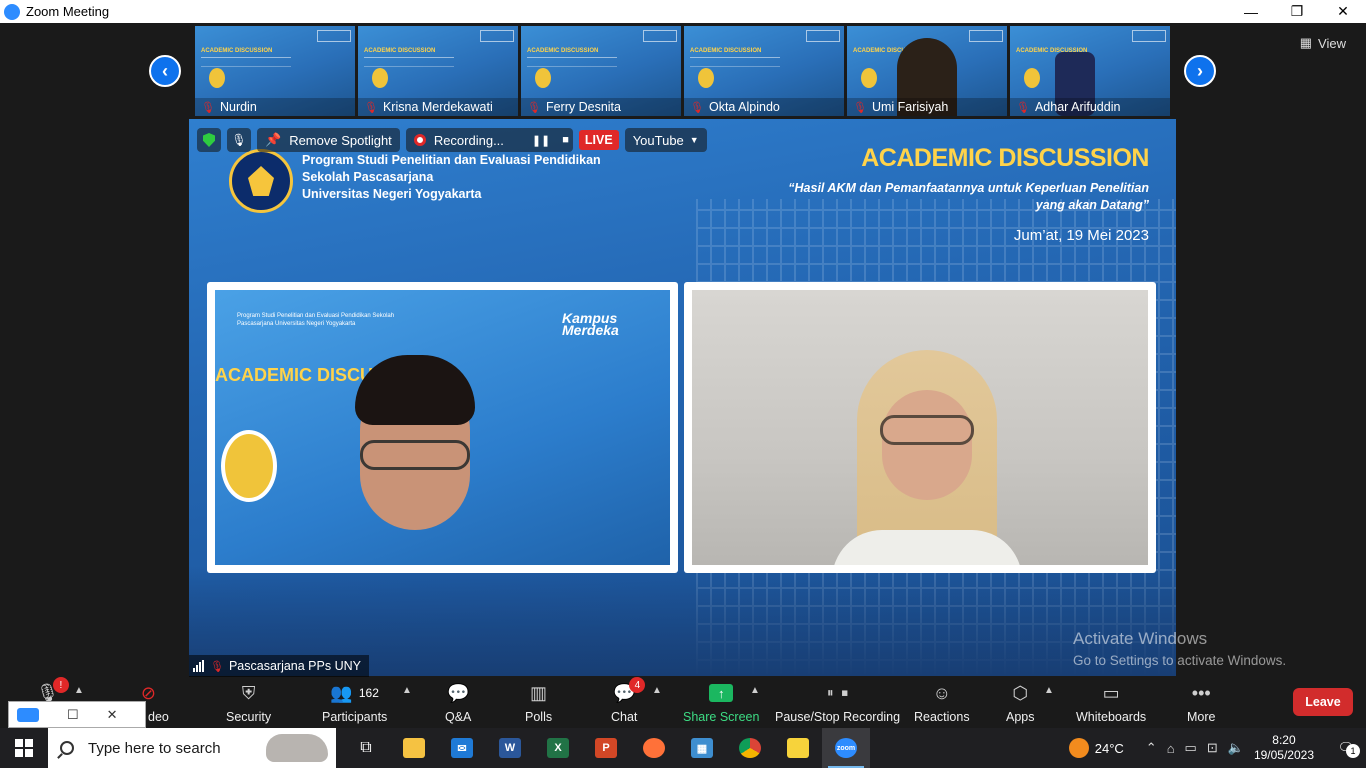  I want to click on minimized-video-window: ☐ ✕, so click(77, 714).